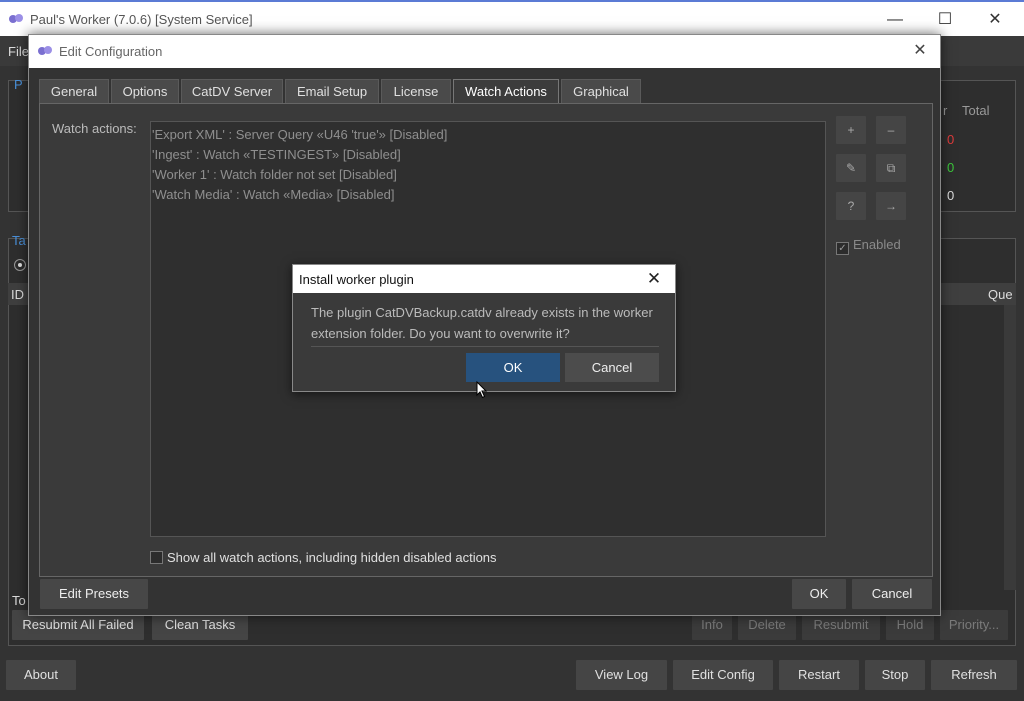  What do you see at coordinates (945, 110) in the screenshot?
I see `column-header-r: r` at bounding box center [945, 110].